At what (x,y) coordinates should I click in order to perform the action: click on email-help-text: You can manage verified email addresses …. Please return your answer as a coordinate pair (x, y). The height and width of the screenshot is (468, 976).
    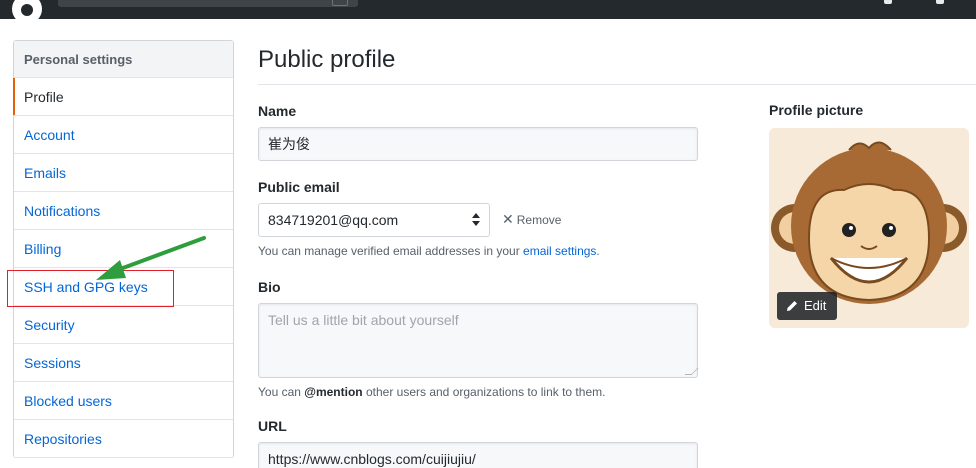
    Looking at the image, I should click on (429, 251).